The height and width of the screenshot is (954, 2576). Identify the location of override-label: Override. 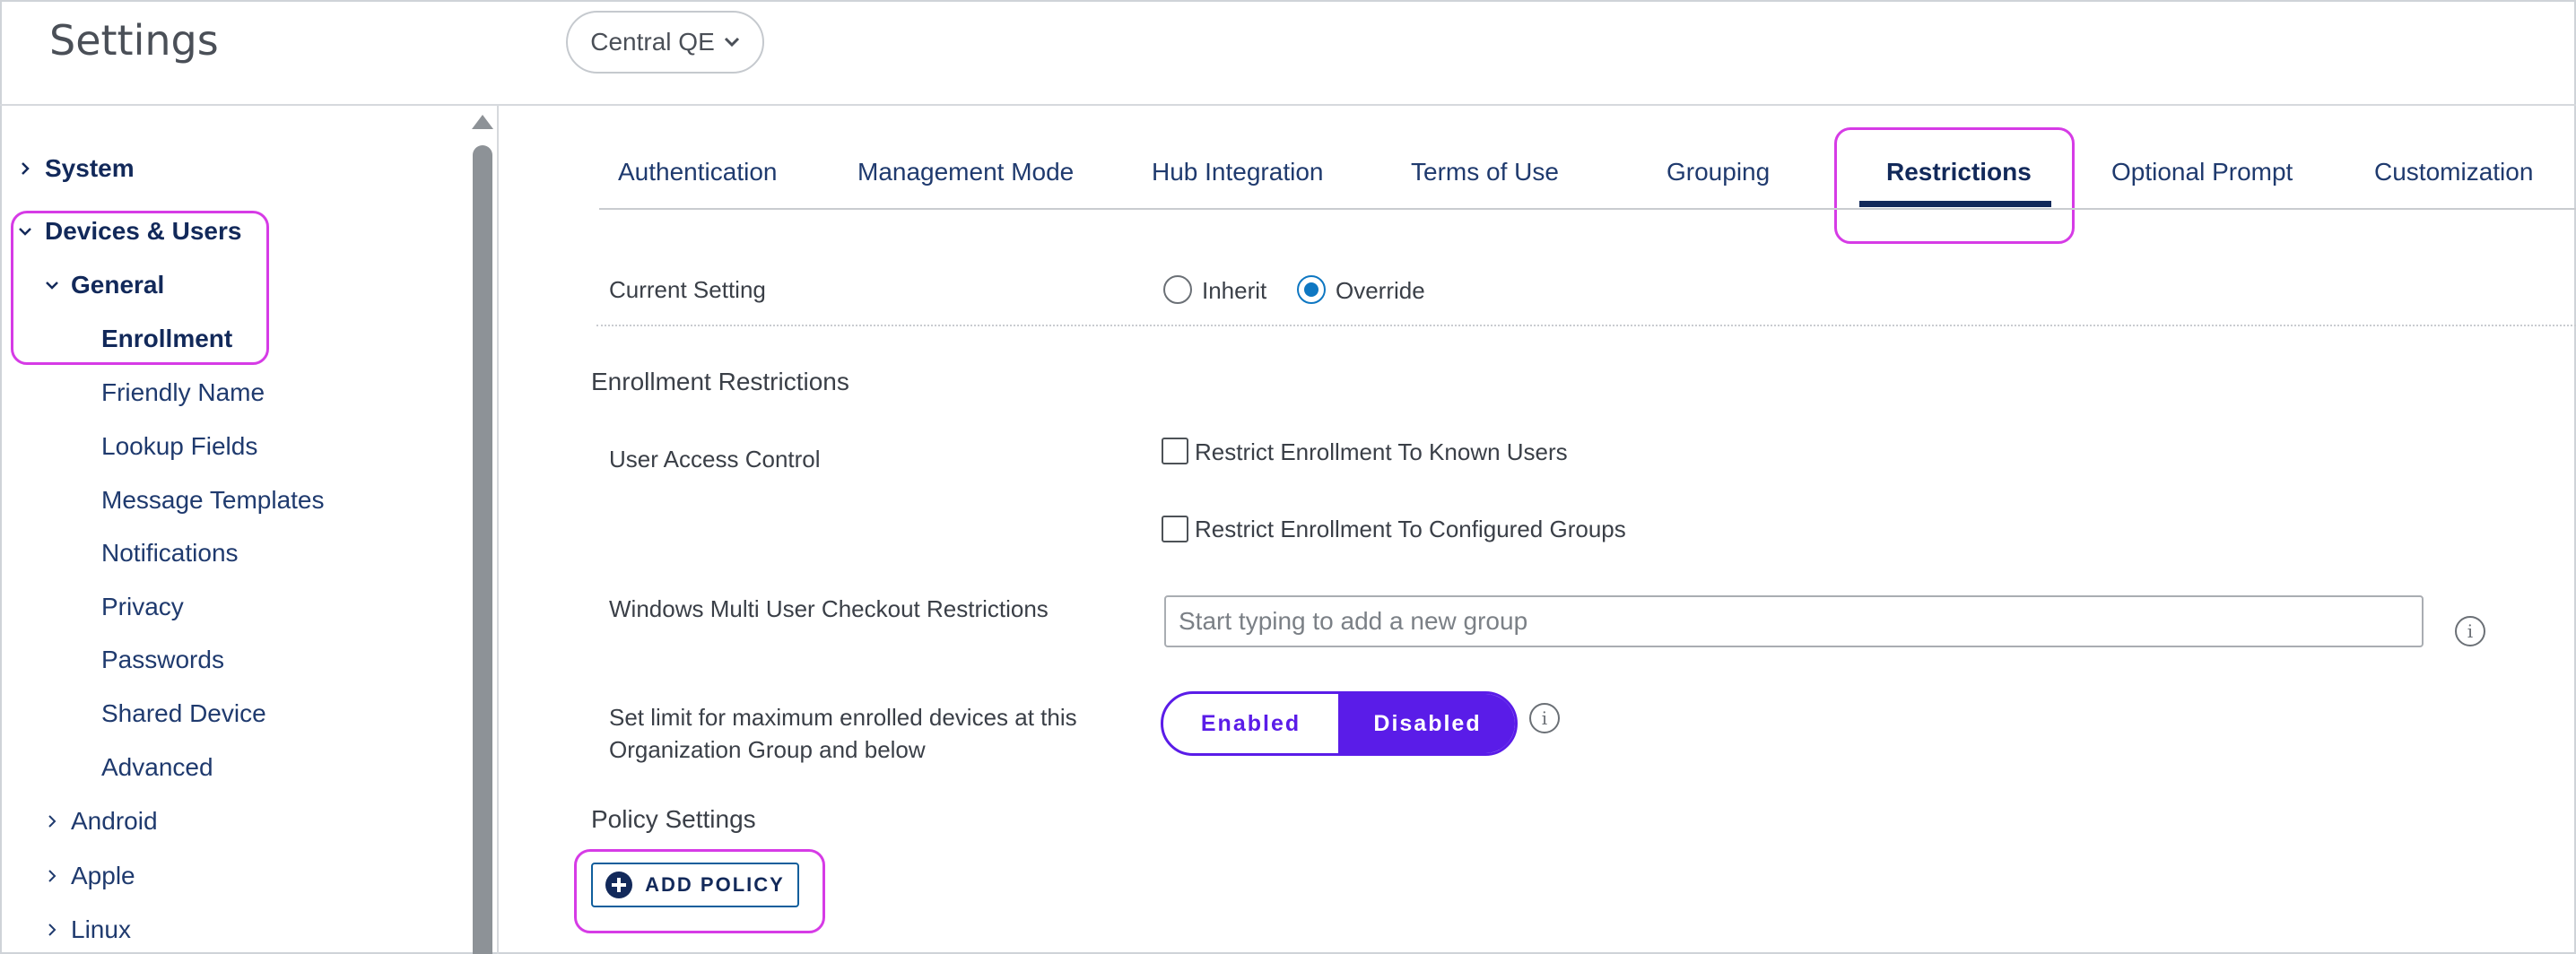
(1380, 290).